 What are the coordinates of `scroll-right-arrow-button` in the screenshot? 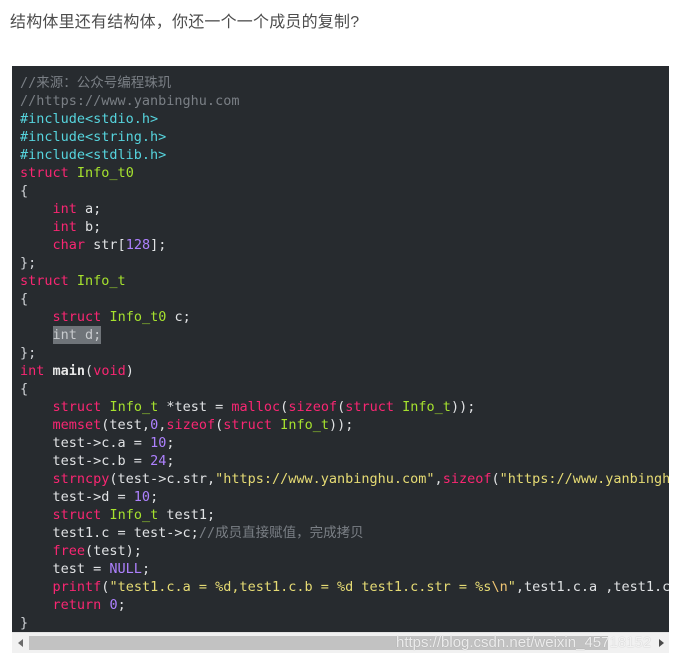 It's located at (660, 643).